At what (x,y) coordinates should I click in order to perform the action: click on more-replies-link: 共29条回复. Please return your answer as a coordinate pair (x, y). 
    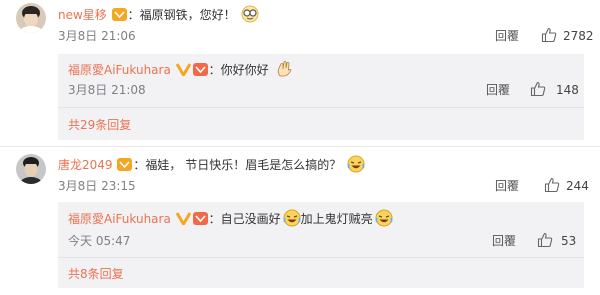
    Looking at the image, I should click on (99, 125).